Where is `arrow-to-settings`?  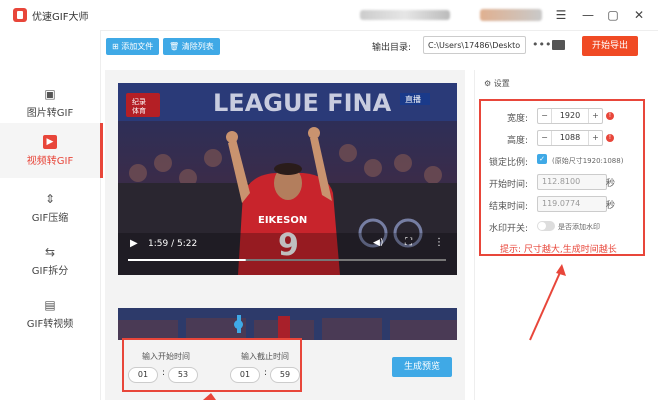
arrow-to-settings is located at coordinates (546, 304).